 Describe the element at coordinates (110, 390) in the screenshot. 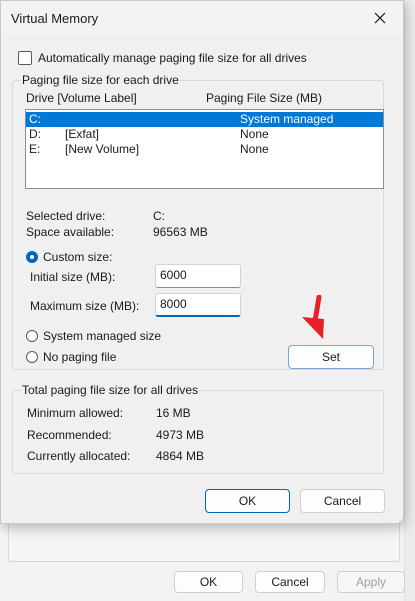

I see `total-group-label: Total paging file size for all drives` at that location.